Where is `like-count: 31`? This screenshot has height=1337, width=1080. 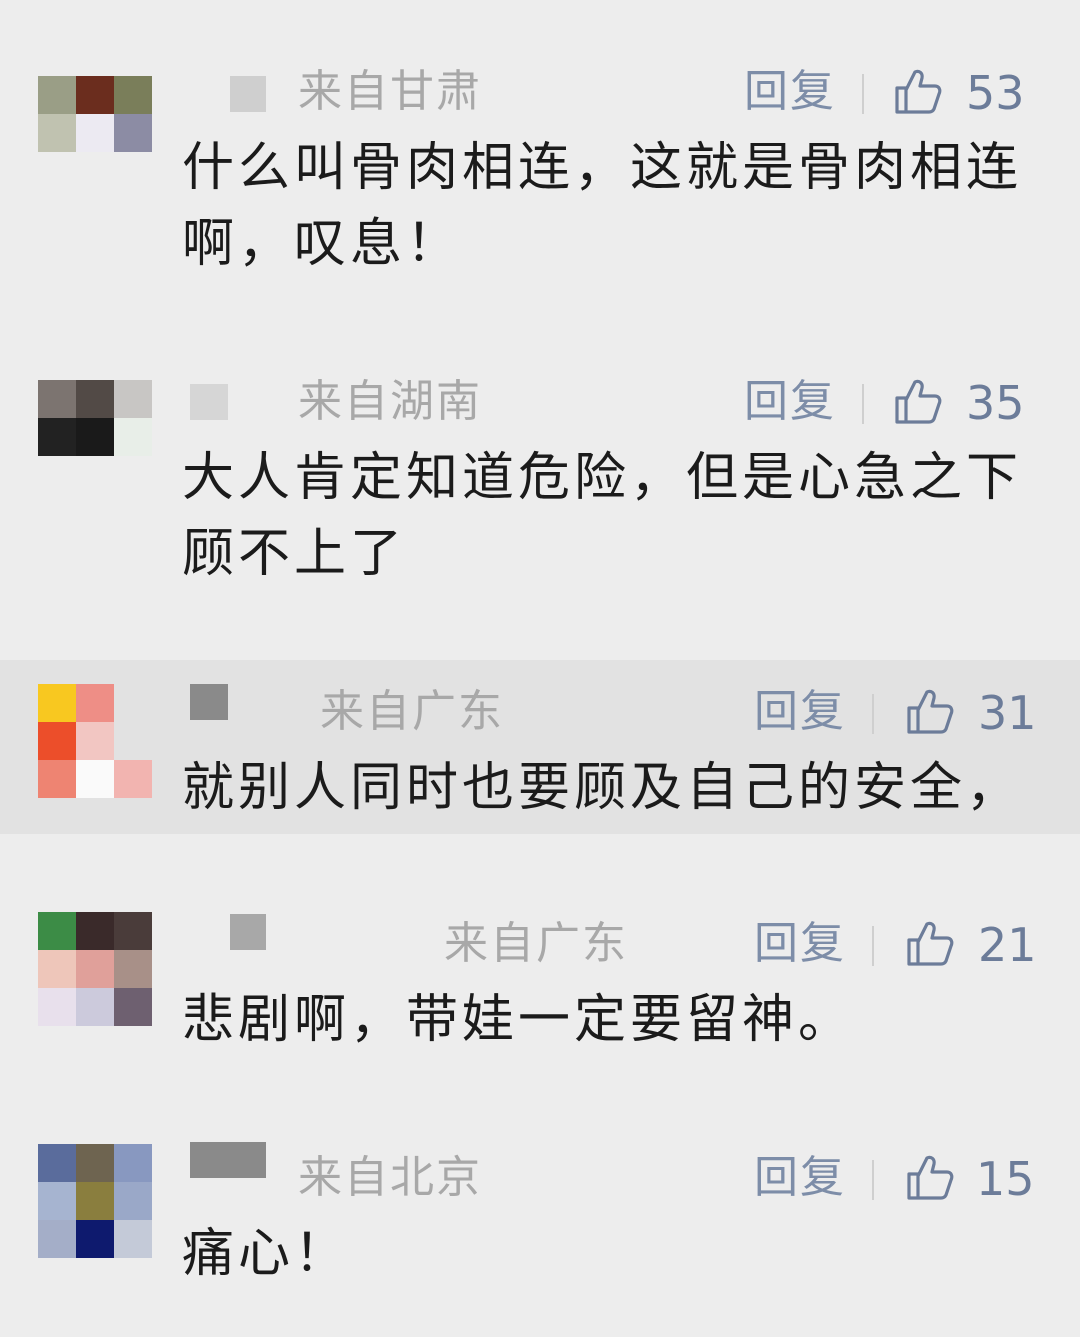
like-count: 31 is located at coordinates (1007, 713).